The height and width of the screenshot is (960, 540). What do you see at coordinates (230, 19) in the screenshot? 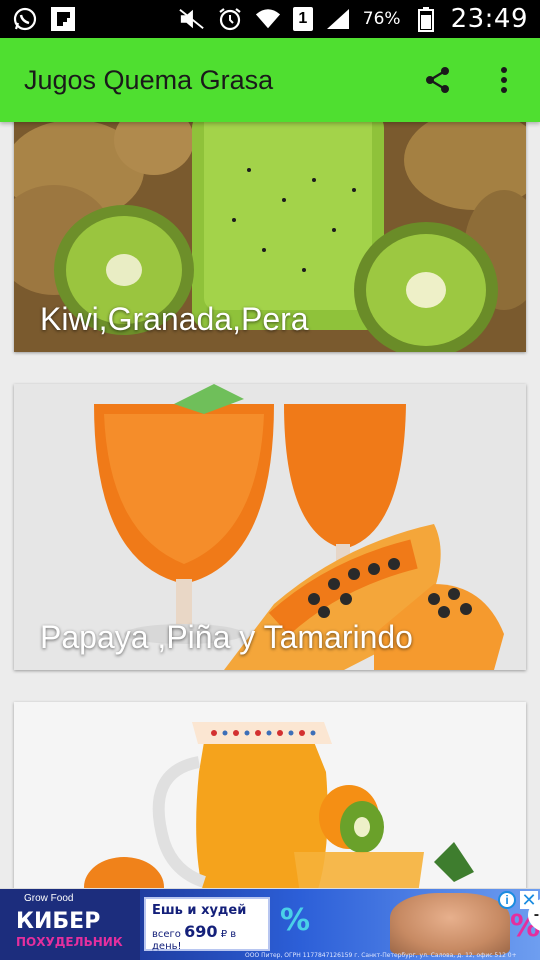
I see `alarm-icon` at bounding box center [230, 19].